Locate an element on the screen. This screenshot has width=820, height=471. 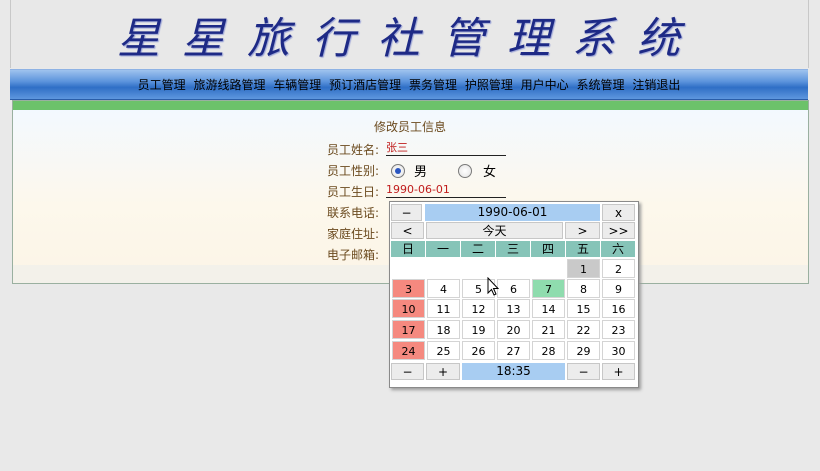
cal-day-cell: 26 is located at coordinates (478, 350).